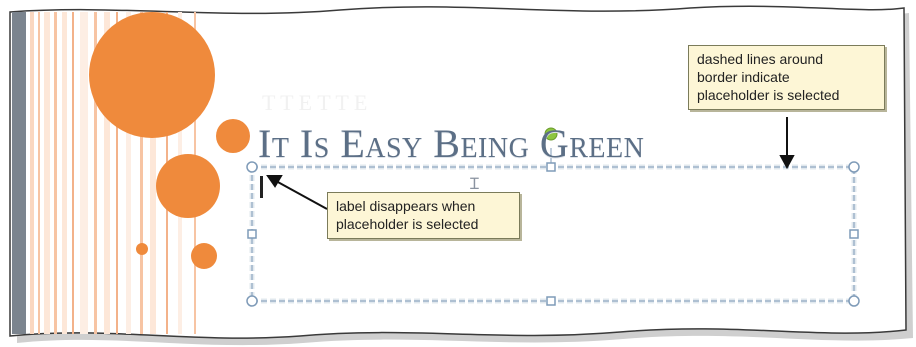 Image resolution: width=916 pixels, height=347 pixels. What do you see at coordinates (406, 206) in the screenshot?
I see `callout-line: label disappears when` at bounding box center [406, 206].